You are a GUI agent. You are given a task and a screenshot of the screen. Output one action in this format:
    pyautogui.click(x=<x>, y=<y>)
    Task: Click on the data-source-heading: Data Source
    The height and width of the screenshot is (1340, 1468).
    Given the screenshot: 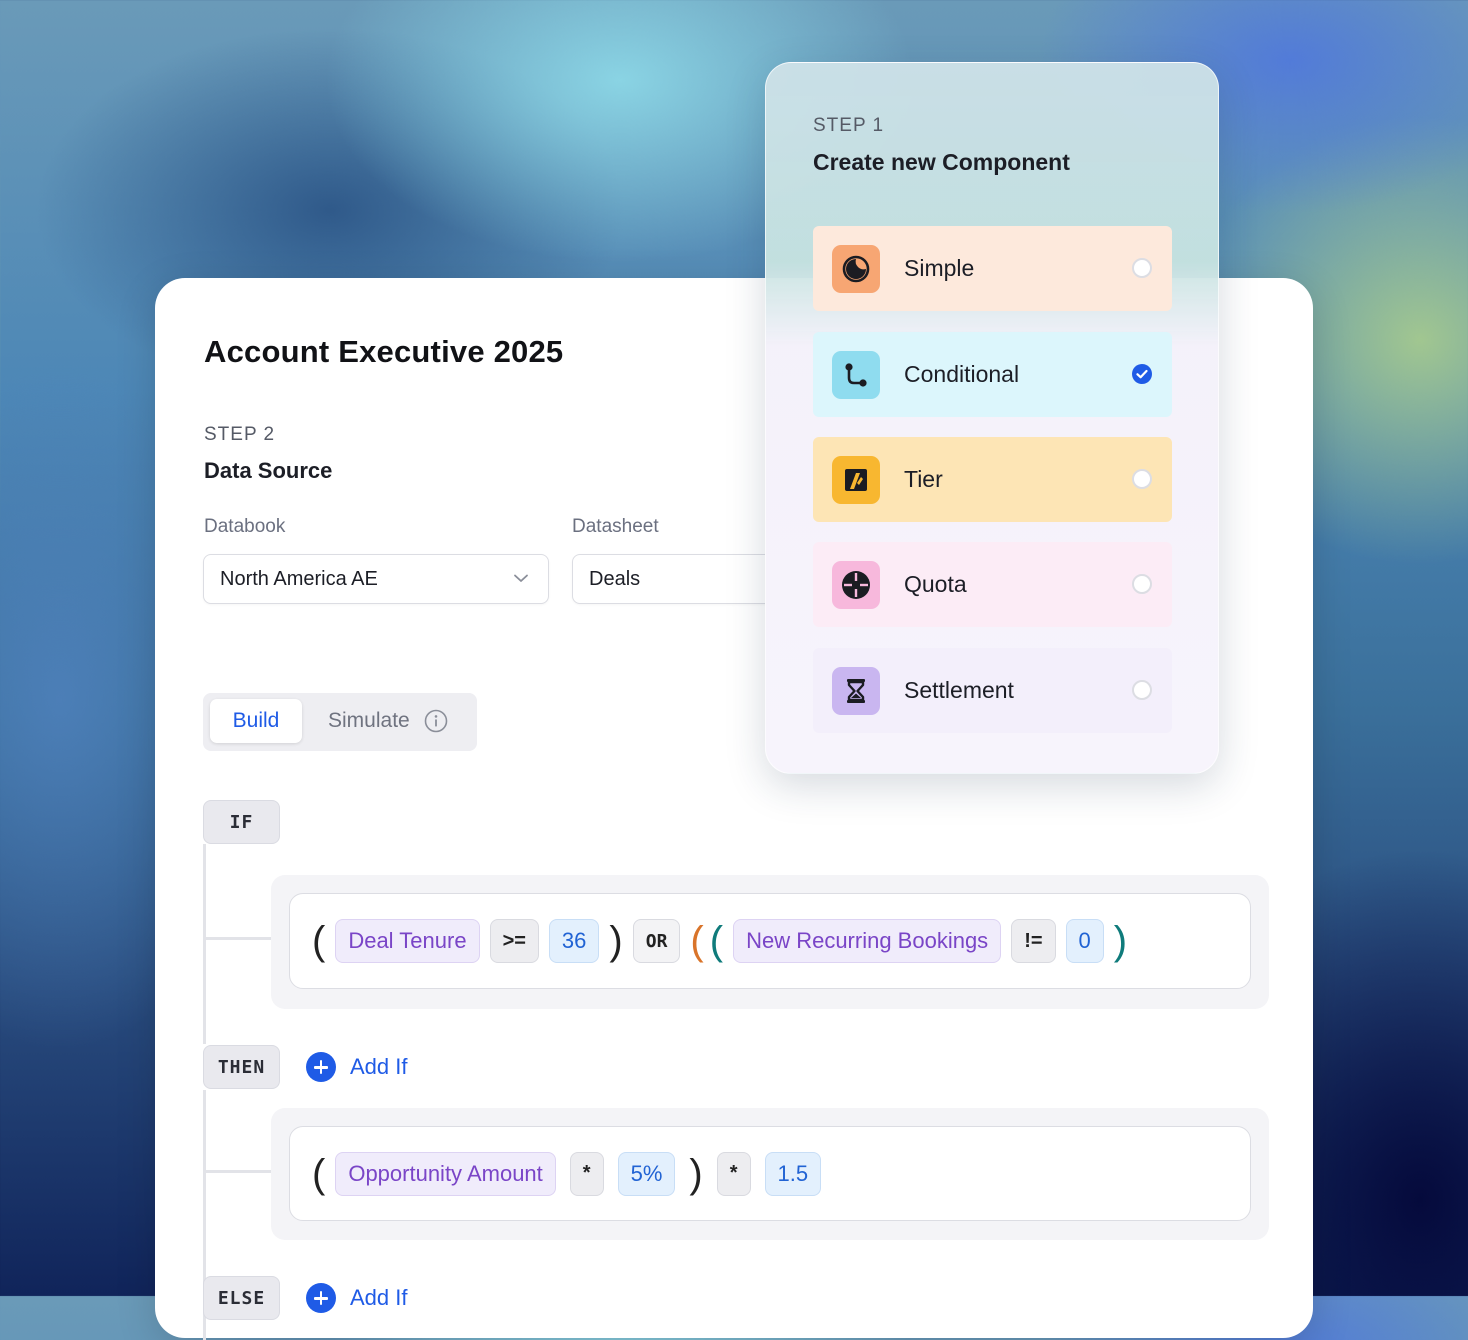 What is the action you would take?
    pyautogui.click(x=268, y=470)
    